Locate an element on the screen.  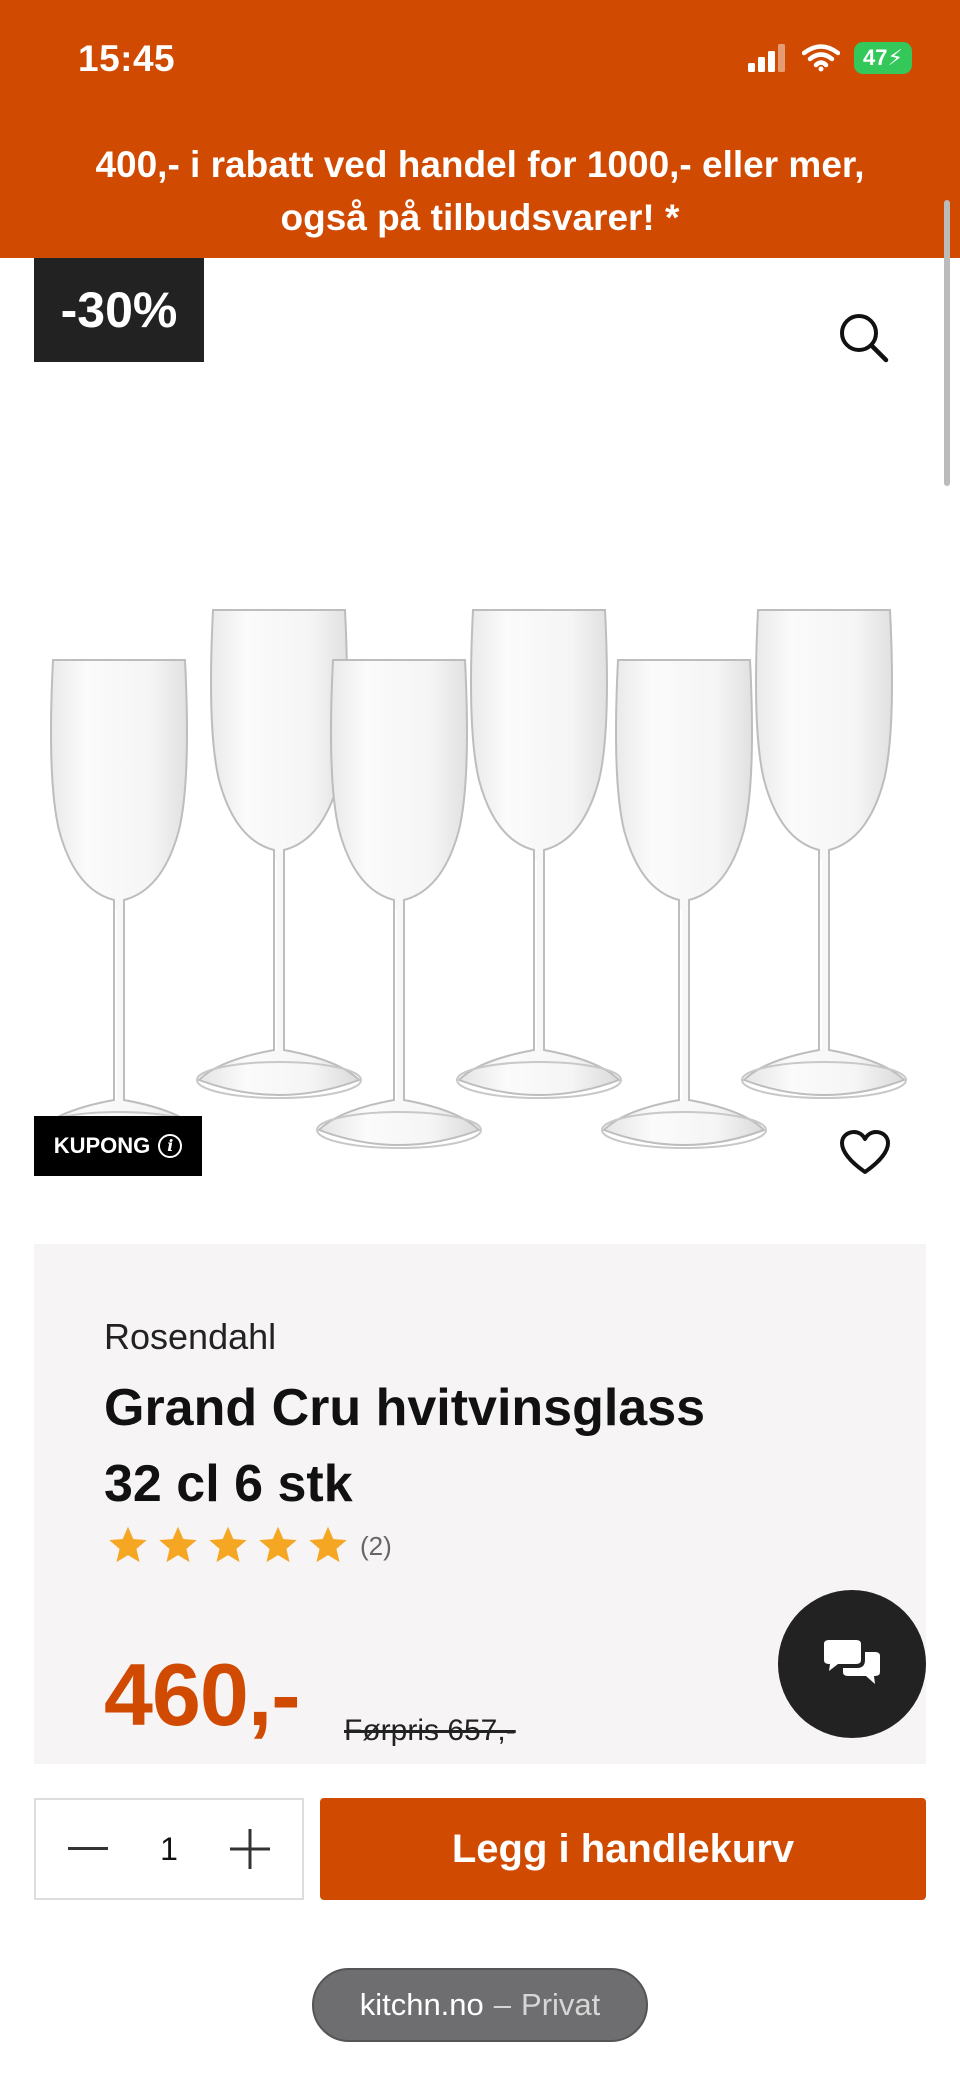
review-count: (2) is located at coordinates (376, 1545).